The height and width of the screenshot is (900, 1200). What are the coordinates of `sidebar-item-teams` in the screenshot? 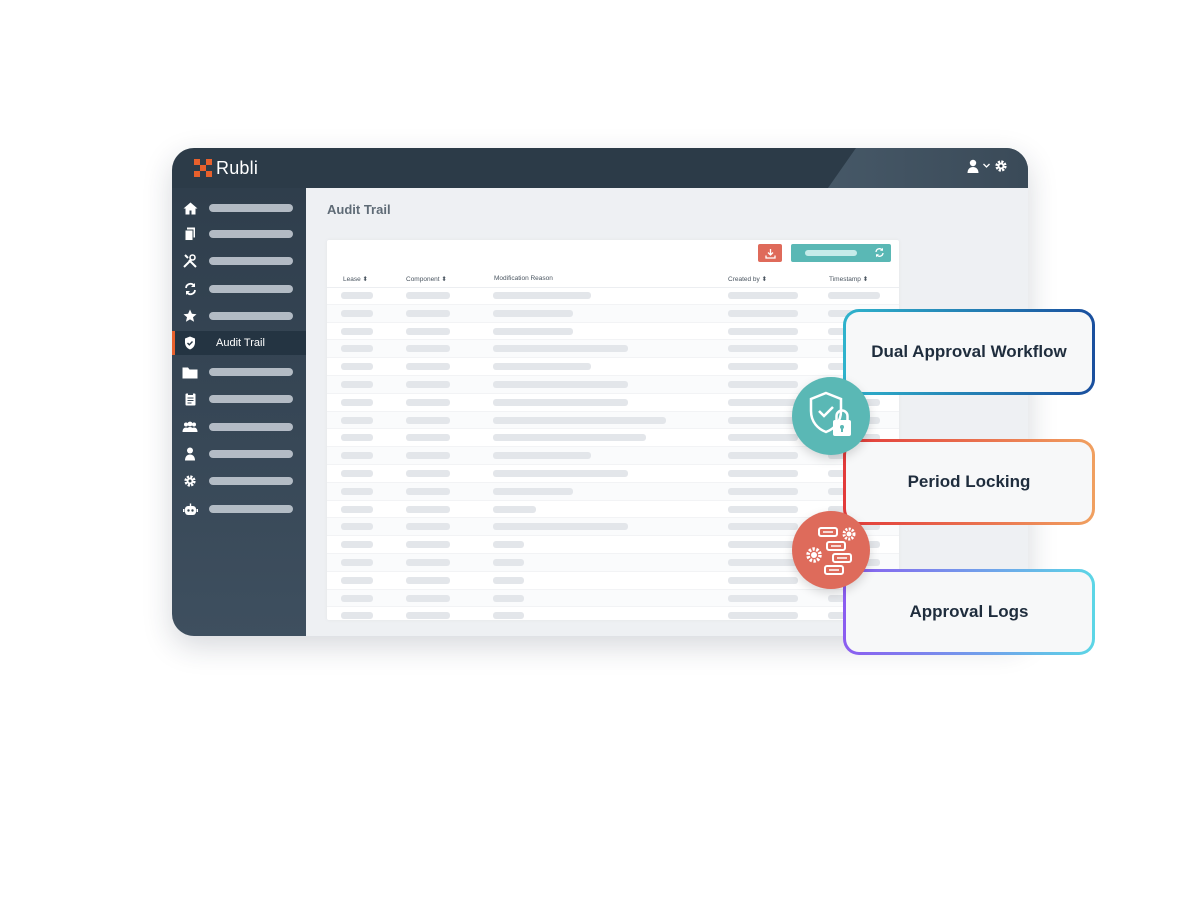 It's located at (239, 427).